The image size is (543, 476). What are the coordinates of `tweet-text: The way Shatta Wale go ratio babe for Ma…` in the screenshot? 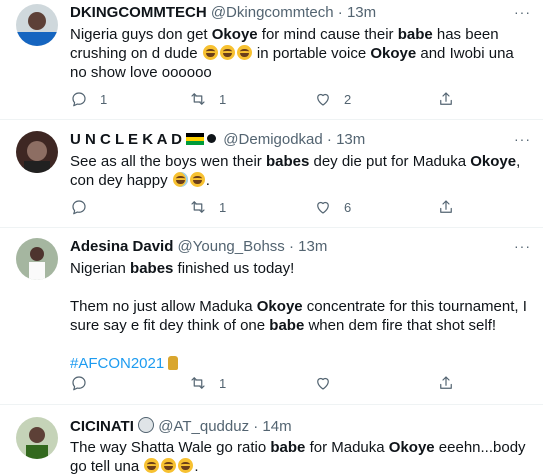 It's located at (300, 457).